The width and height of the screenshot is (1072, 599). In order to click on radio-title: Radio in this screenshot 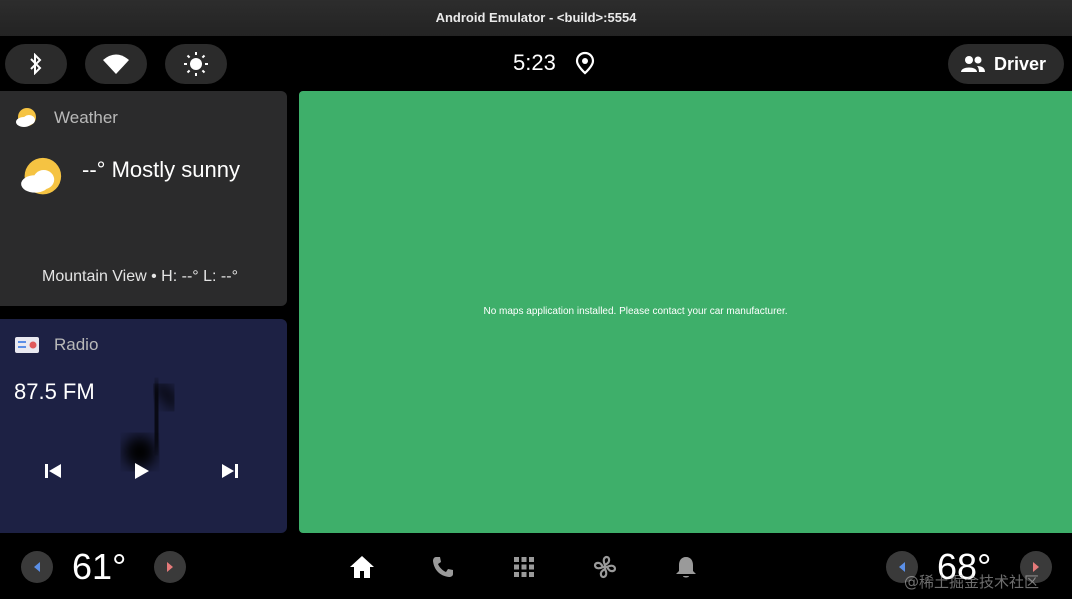, I will do `click(76, 344)`.